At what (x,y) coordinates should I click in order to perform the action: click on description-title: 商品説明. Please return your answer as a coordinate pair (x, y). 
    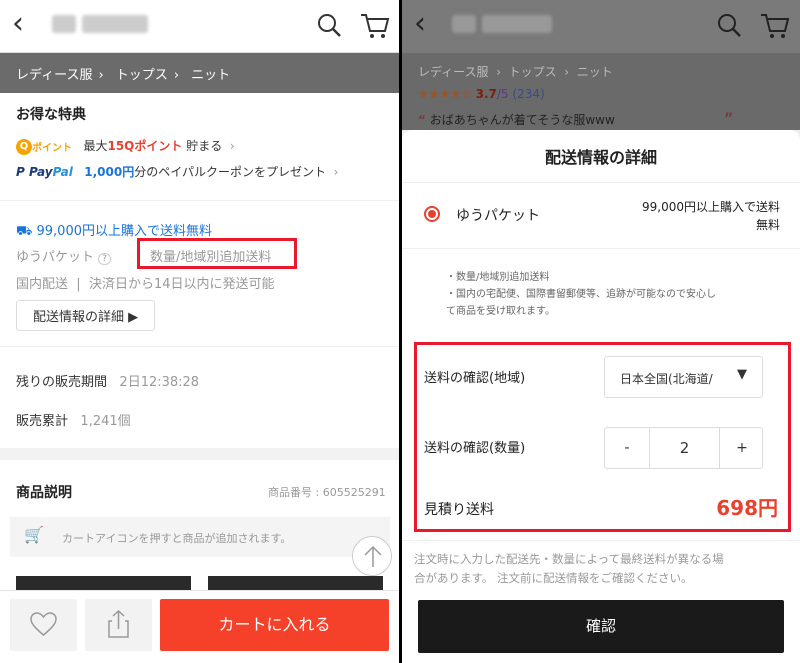
    Looking at the image, I should click on (44, 493).